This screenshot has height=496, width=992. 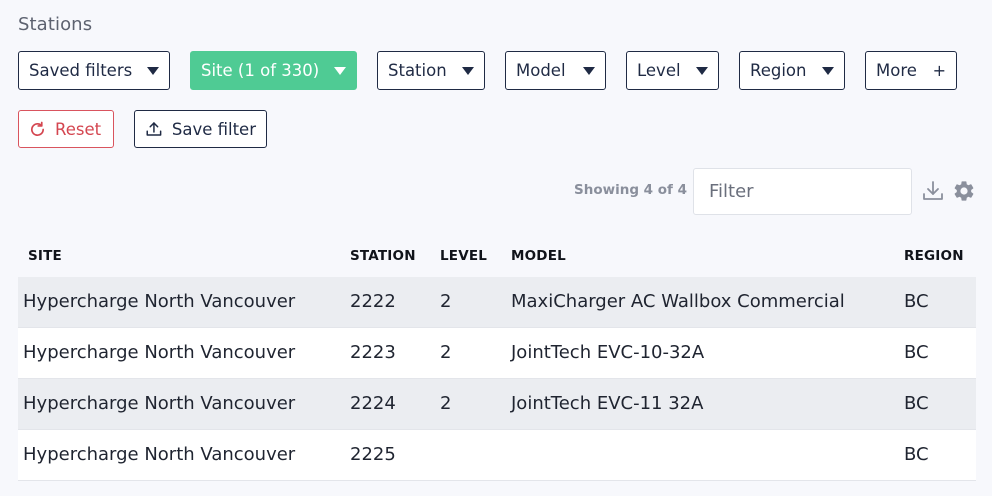 What do you see at coordinates (497, 455) in the screenshot?
I see `table-row: Hypercharge North Vancouver 2225 BC` at bounding box center [497, 455].